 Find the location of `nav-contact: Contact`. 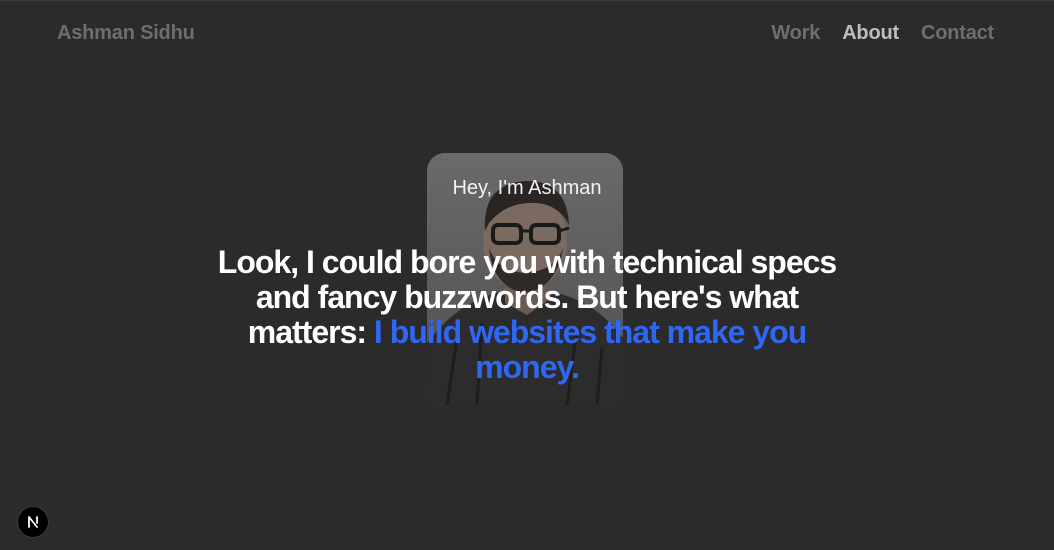

nav-contact: Contact is located at coordinates (957, 33).